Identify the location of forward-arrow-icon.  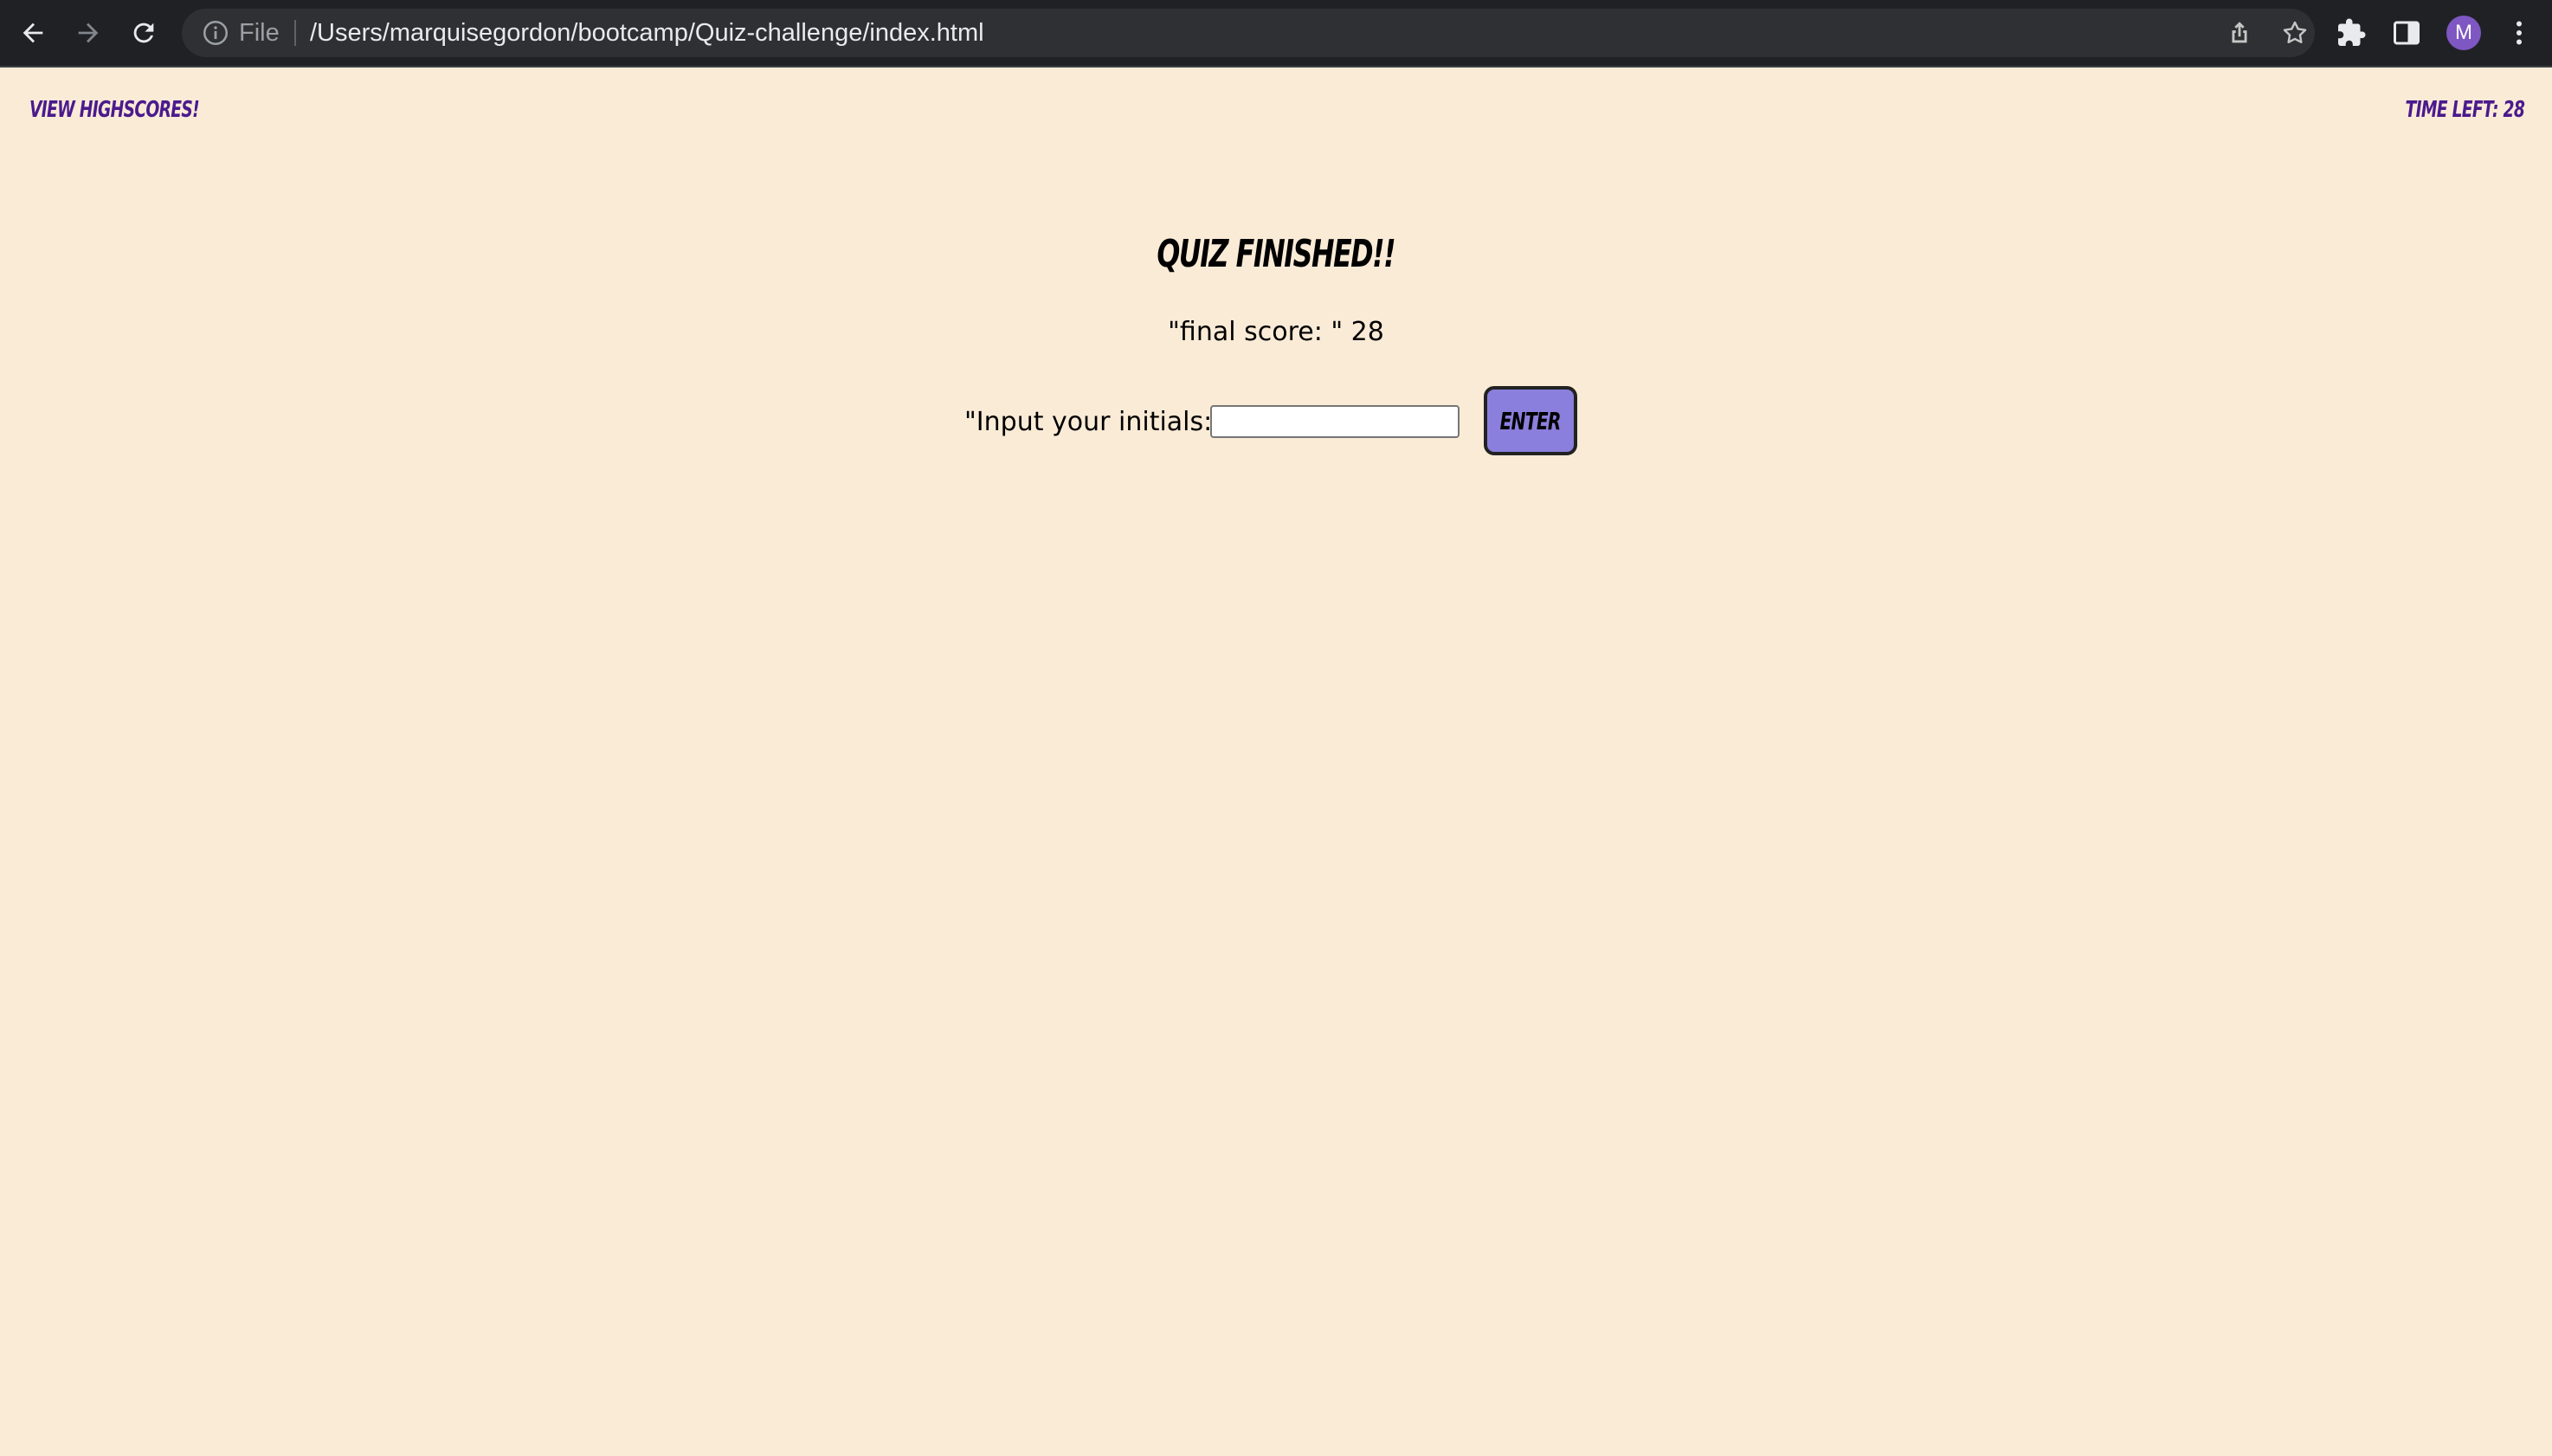
(88, 33).